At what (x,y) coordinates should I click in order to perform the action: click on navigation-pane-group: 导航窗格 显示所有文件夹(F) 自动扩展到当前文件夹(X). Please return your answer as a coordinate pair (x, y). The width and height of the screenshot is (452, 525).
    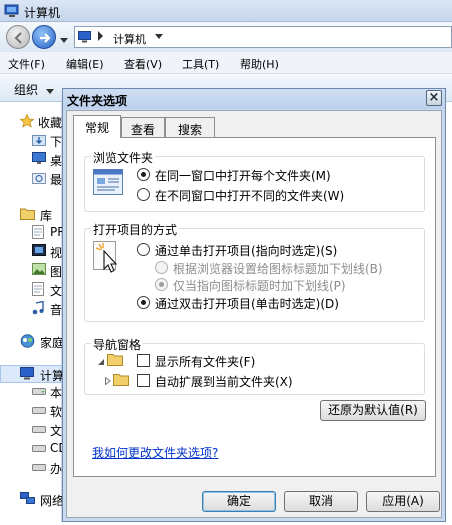
    Looking at the image, I should click on (254, 365).